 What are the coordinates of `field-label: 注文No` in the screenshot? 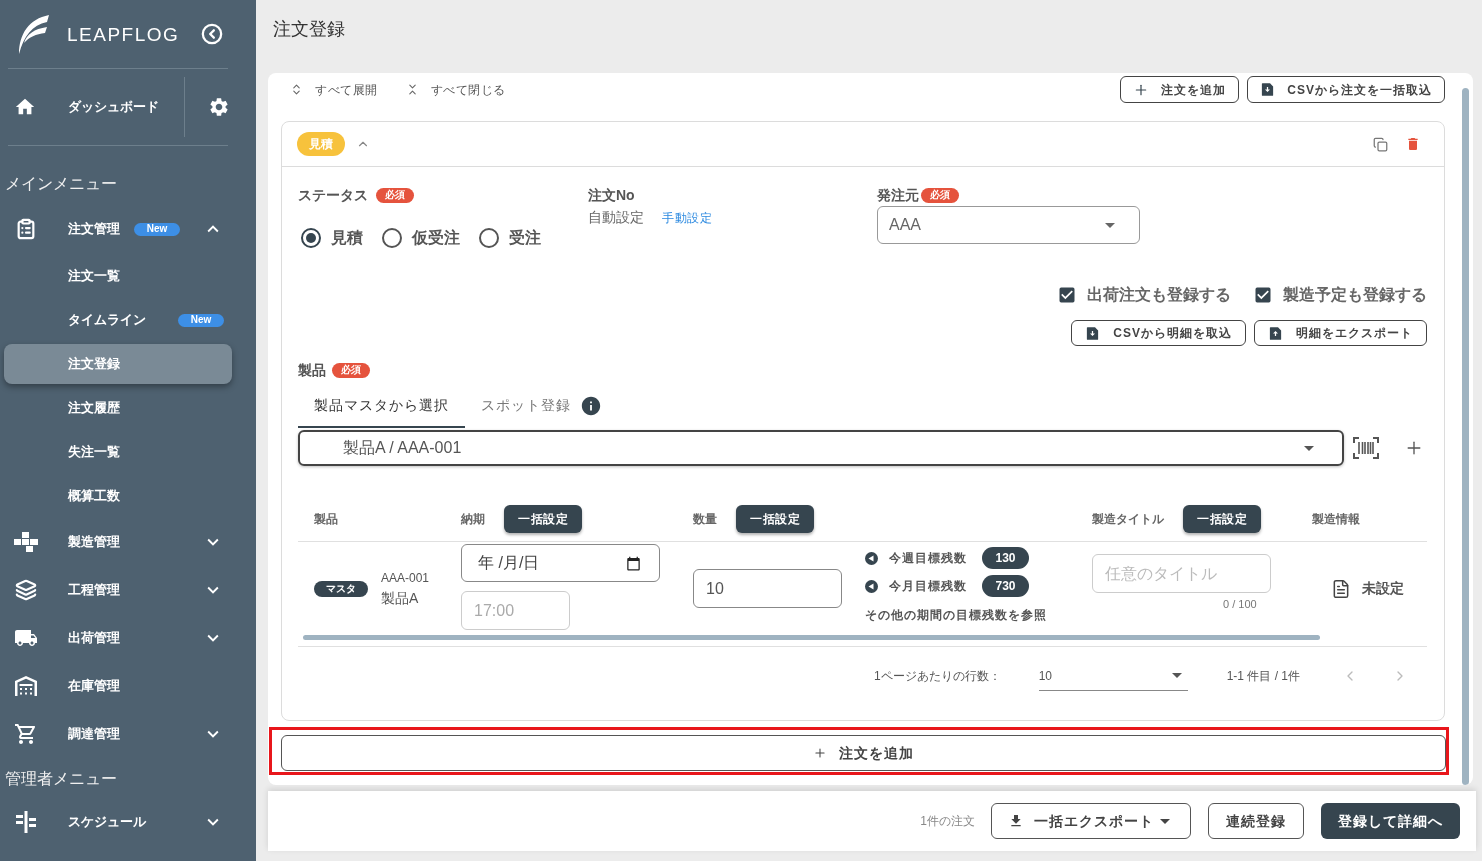 It's located at (611, 195).